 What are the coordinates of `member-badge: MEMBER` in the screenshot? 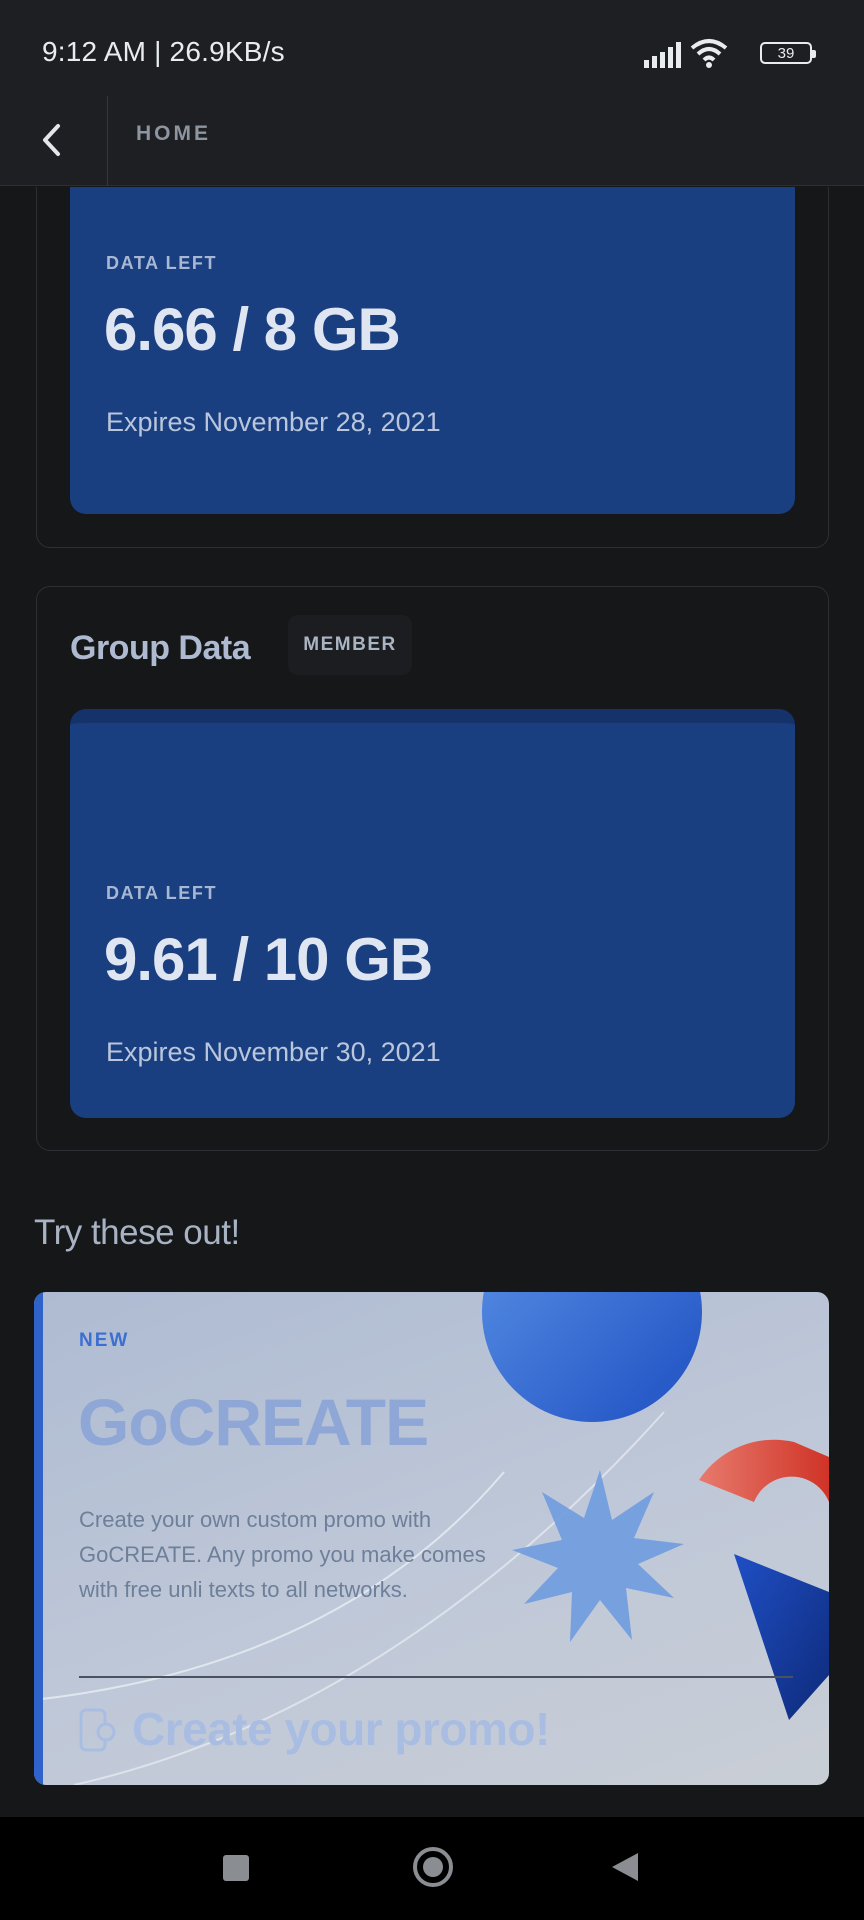 It's located at (350, 645).